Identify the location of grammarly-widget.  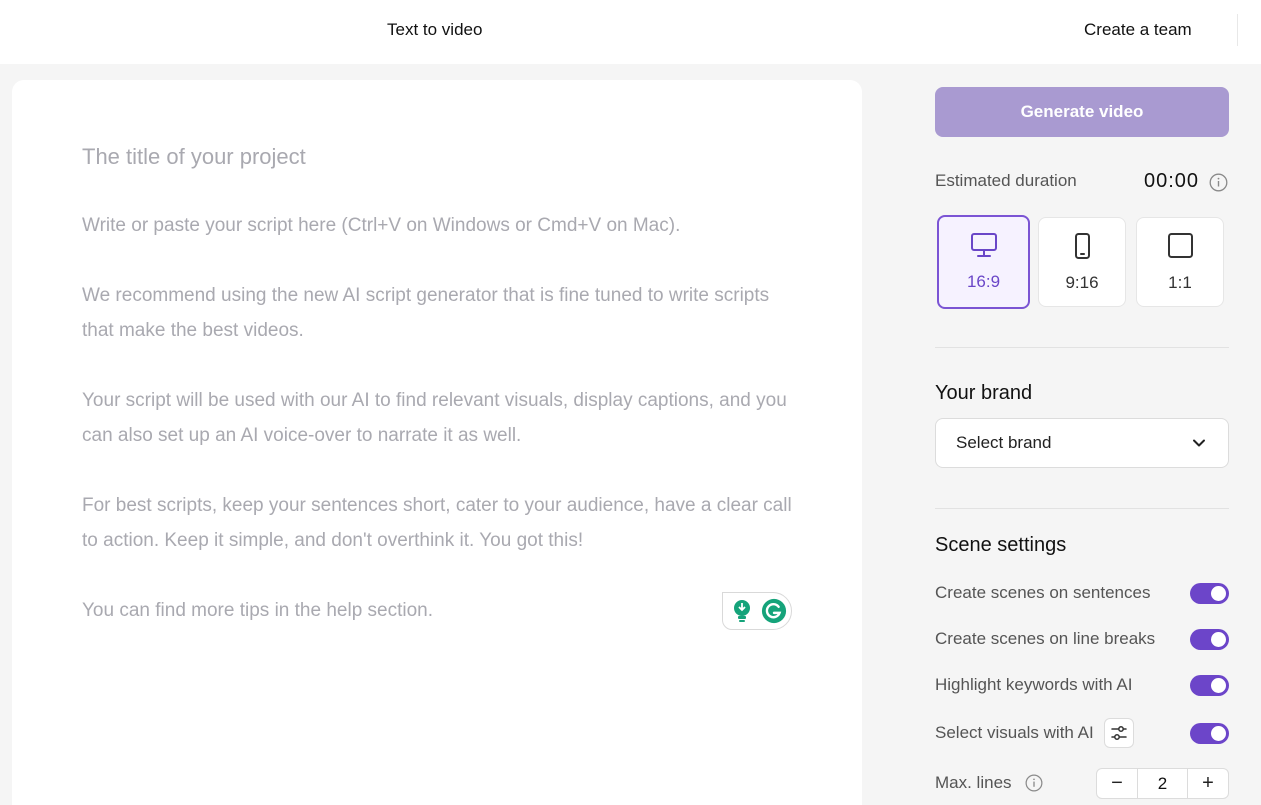
(757, 611).